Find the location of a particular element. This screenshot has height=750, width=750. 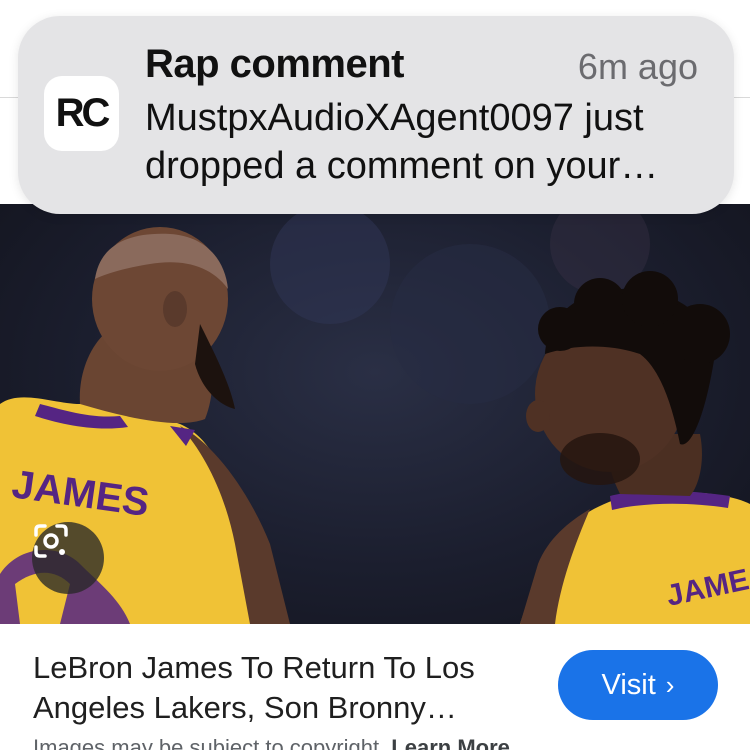

lens-button is located at coordinates (68, 558).